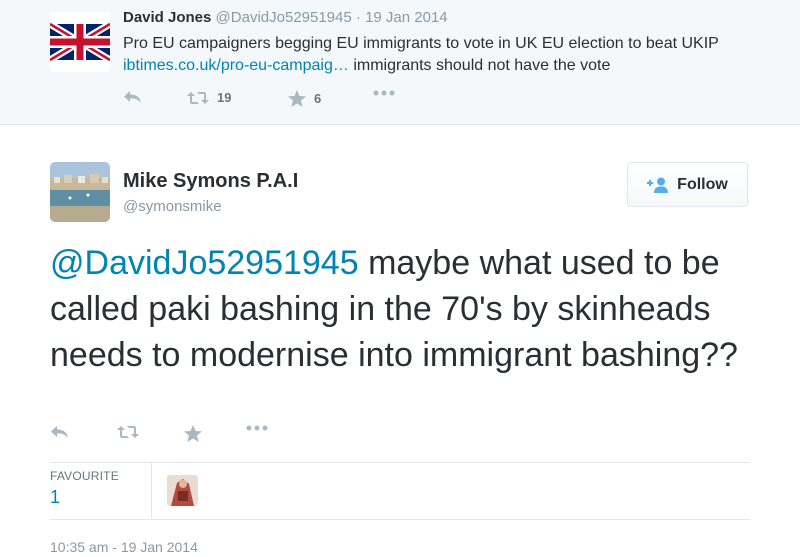 The width and height of the screenshot is (800, 557). I want to click on tweet-date: 19 Jan 2014, so click(406, 17).